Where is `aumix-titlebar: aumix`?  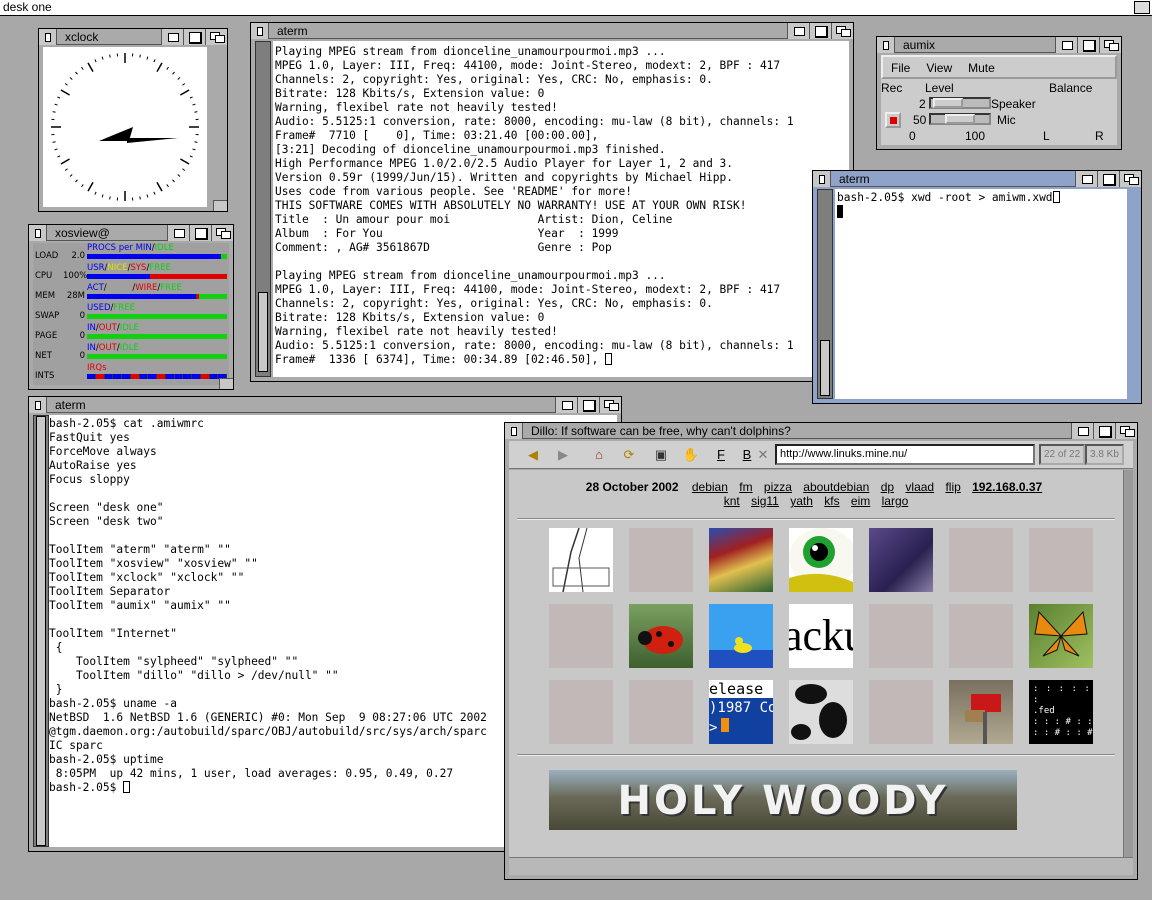
aumix-titlebar: aumix is located at coordinates (999, 45).